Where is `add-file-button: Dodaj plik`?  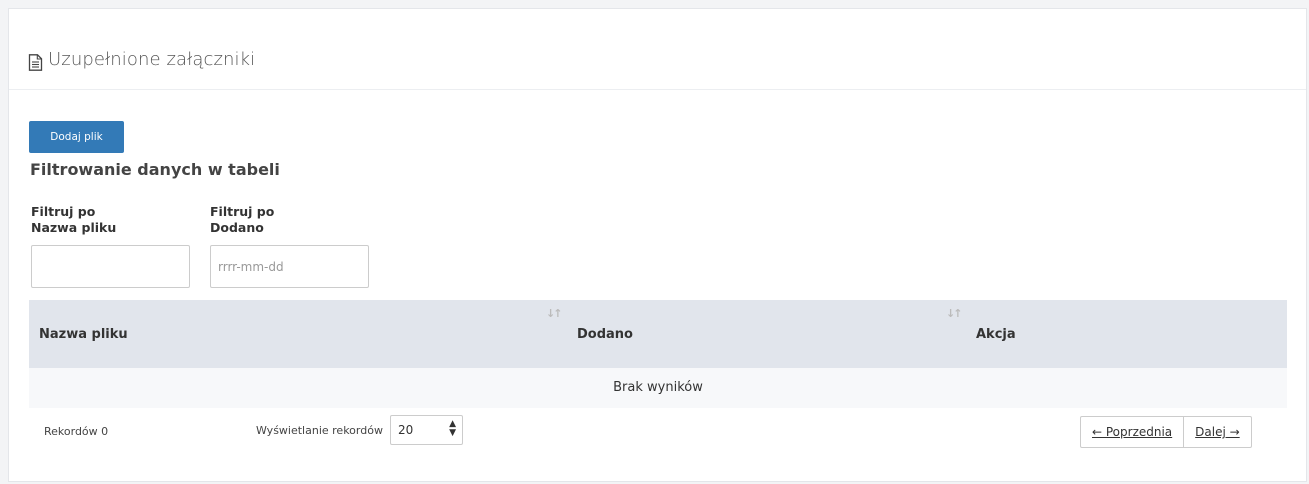
add-file-button: Dodaj plik is located at coordinates (76, 137).